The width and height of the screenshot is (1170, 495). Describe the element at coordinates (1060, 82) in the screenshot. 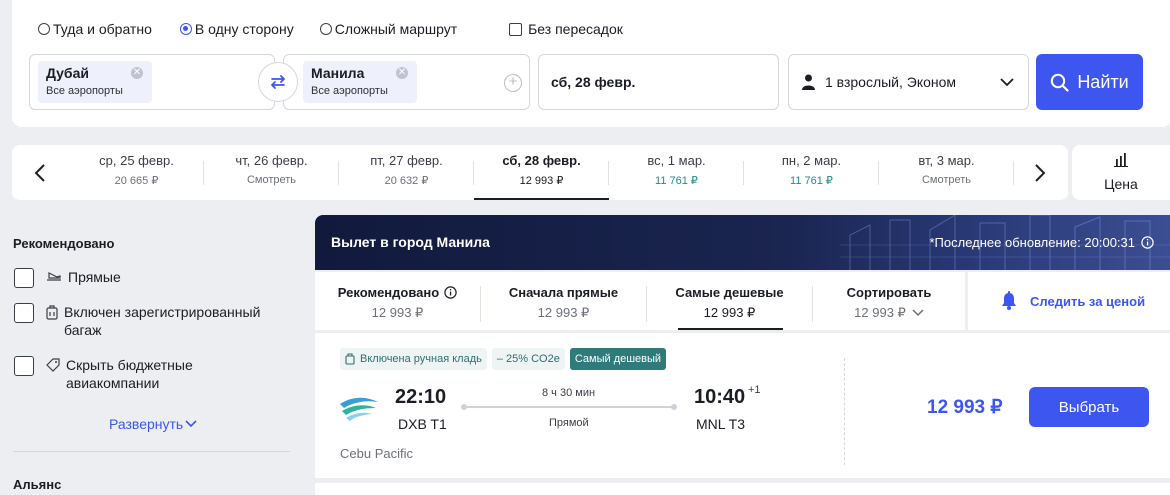

I see `search-icon` at that location.